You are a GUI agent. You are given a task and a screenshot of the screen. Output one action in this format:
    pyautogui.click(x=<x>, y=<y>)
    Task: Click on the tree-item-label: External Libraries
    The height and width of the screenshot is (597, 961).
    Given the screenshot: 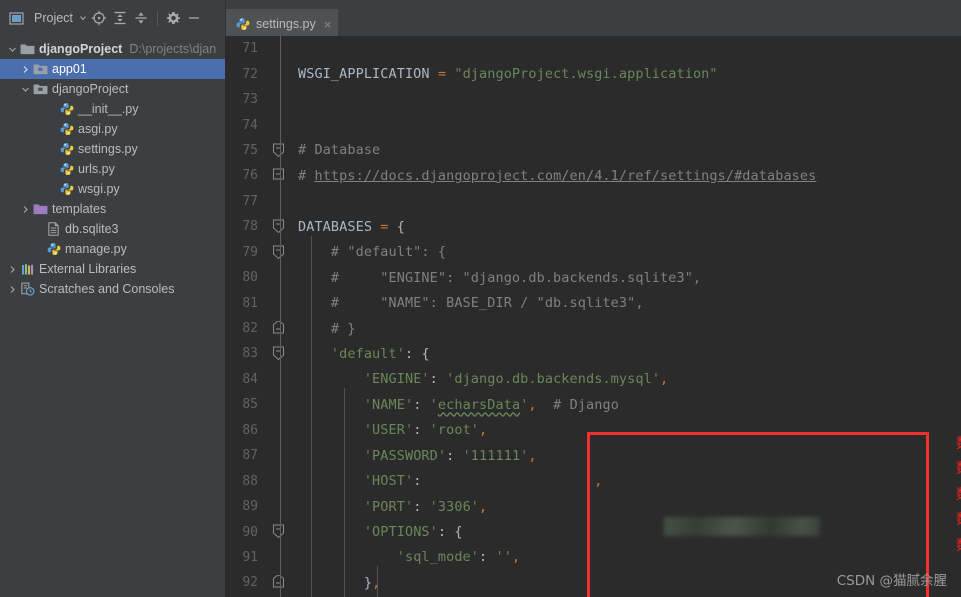 What is the action you would take?
    pyautogui.click(x=88, y=269)
    